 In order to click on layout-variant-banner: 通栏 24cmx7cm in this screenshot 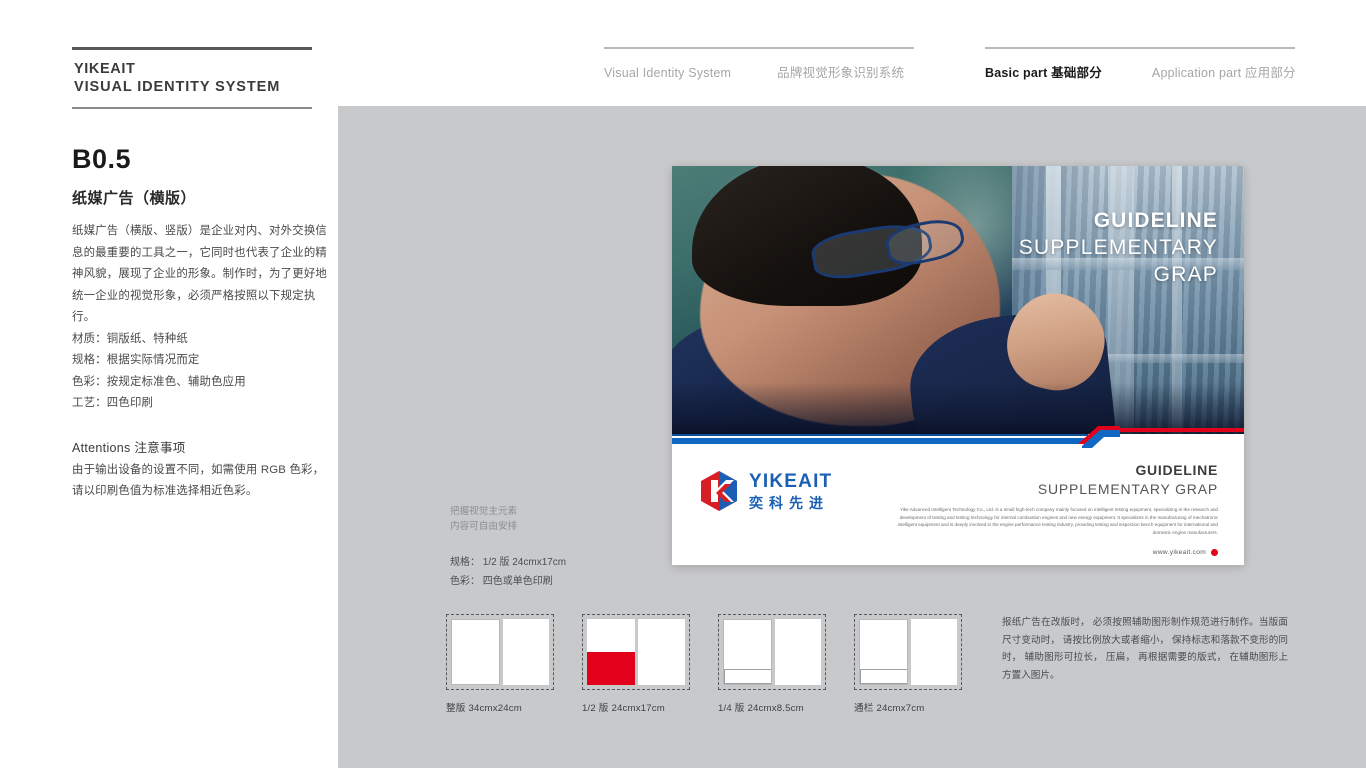, I will do `click(908, 664)`.